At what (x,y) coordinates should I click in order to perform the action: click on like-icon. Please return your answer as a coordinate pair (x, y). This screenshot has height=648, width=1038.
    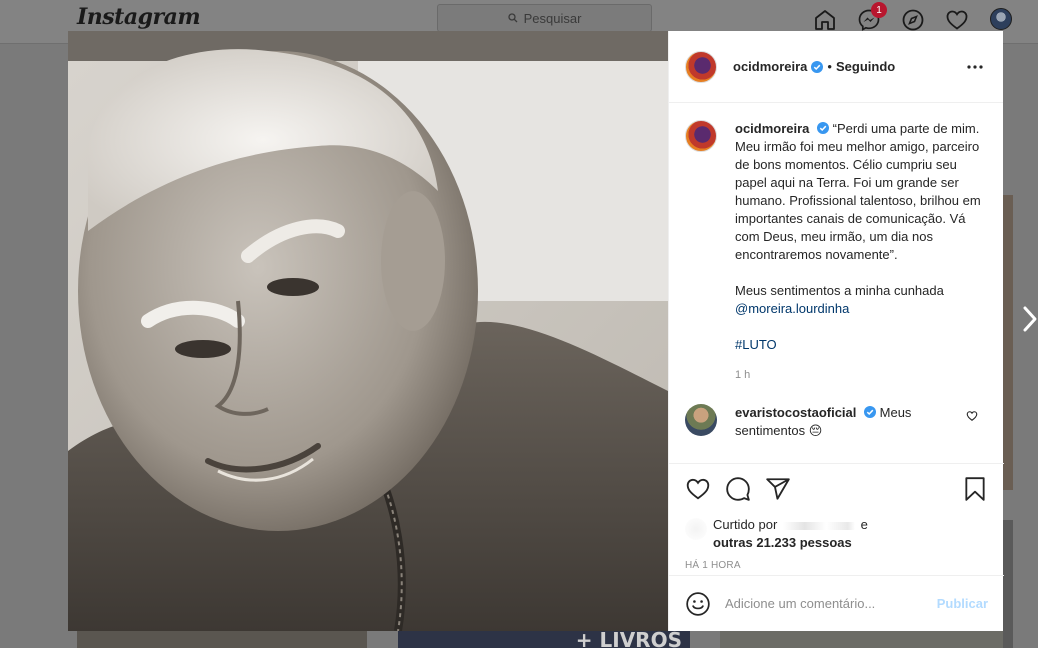
    Looking at the image, I should click on (698, 489).